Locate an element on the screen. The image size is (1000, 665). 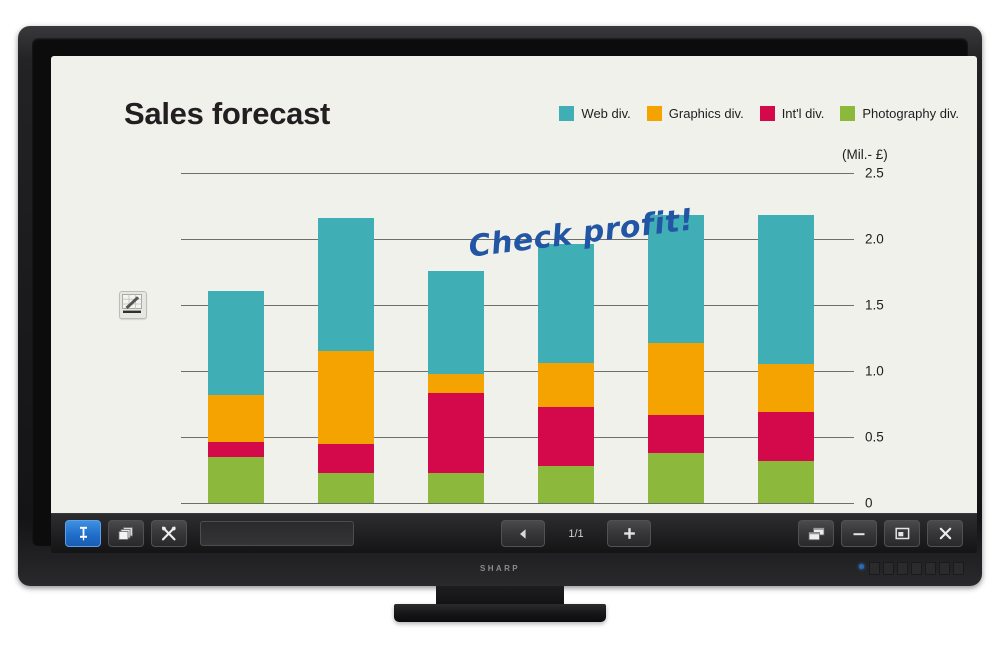
toolbar-left-group is located at coordinates (209, 533).